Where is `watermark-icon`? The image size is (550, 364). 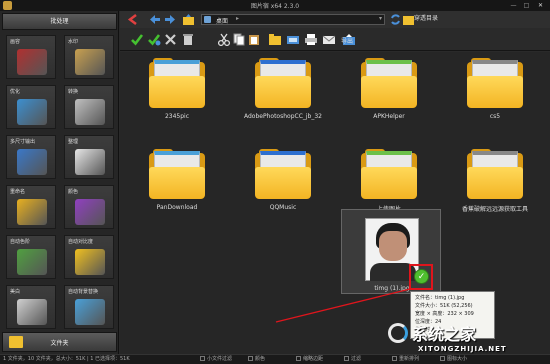 watermark-icon is located at coordinates (90, 62).